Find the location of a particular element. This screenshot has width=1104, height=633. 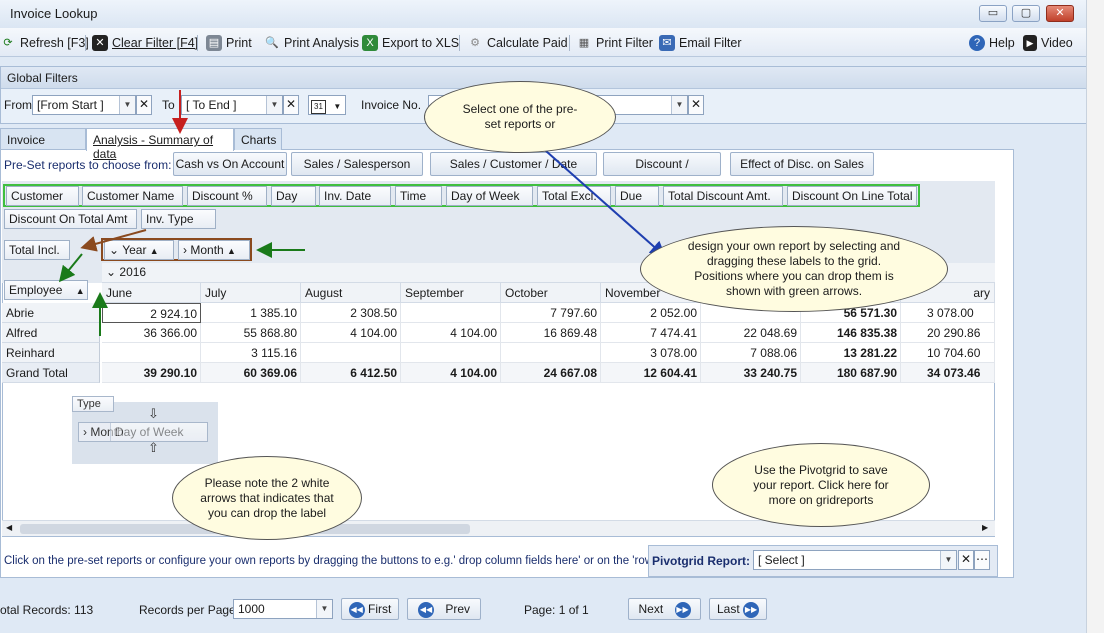

total-records: otal Records: 113 is located at coordinates (47, 610).